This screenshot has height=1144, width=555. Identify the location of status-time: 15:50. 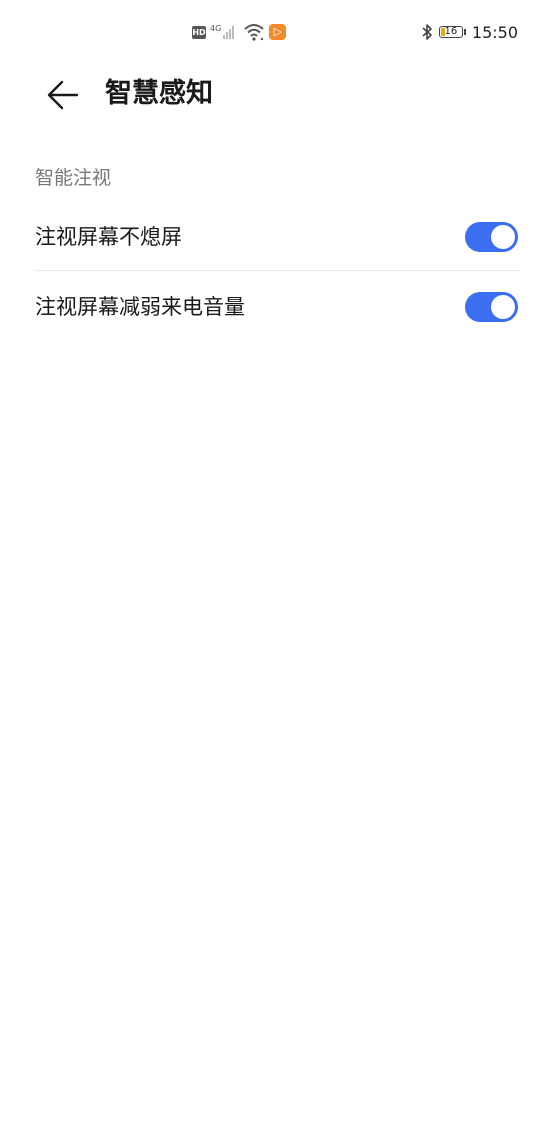
(494, 32).